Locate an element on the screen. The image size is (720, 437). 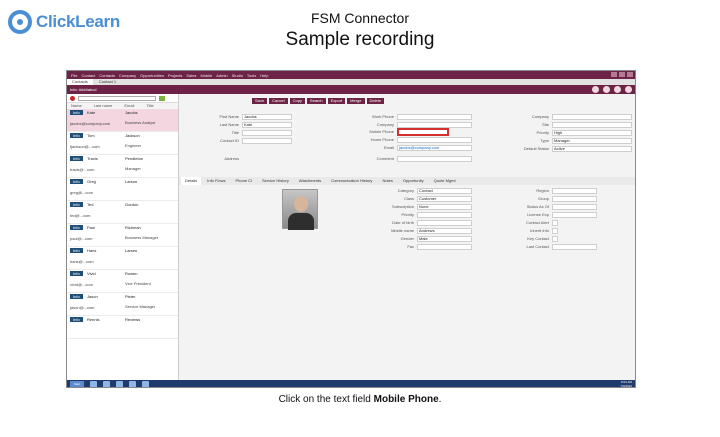
menu-item: Contacts is located at coordinates (107, 75).